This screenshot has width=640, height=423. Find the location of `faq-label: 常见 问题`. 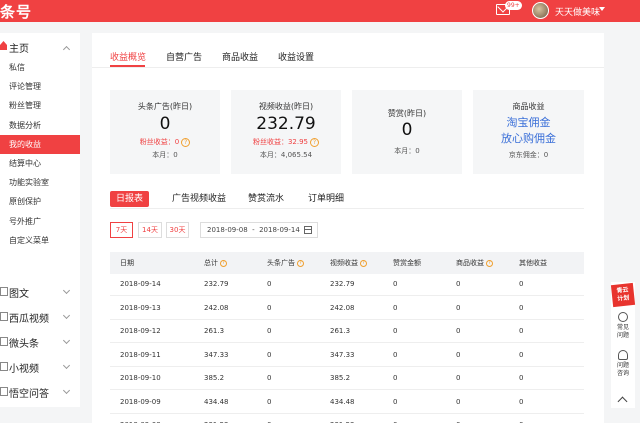

faq-label: 常见 问题 is located at coordinates (623, 332).